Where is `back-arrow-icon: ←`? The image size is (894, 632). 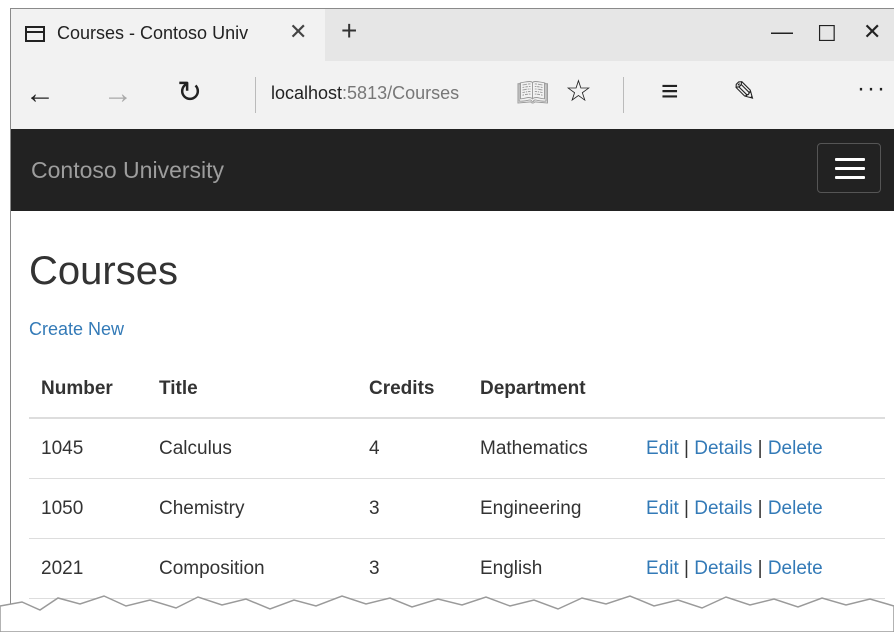 back-arrow-icon: ← is located at coordinates (40, 94).